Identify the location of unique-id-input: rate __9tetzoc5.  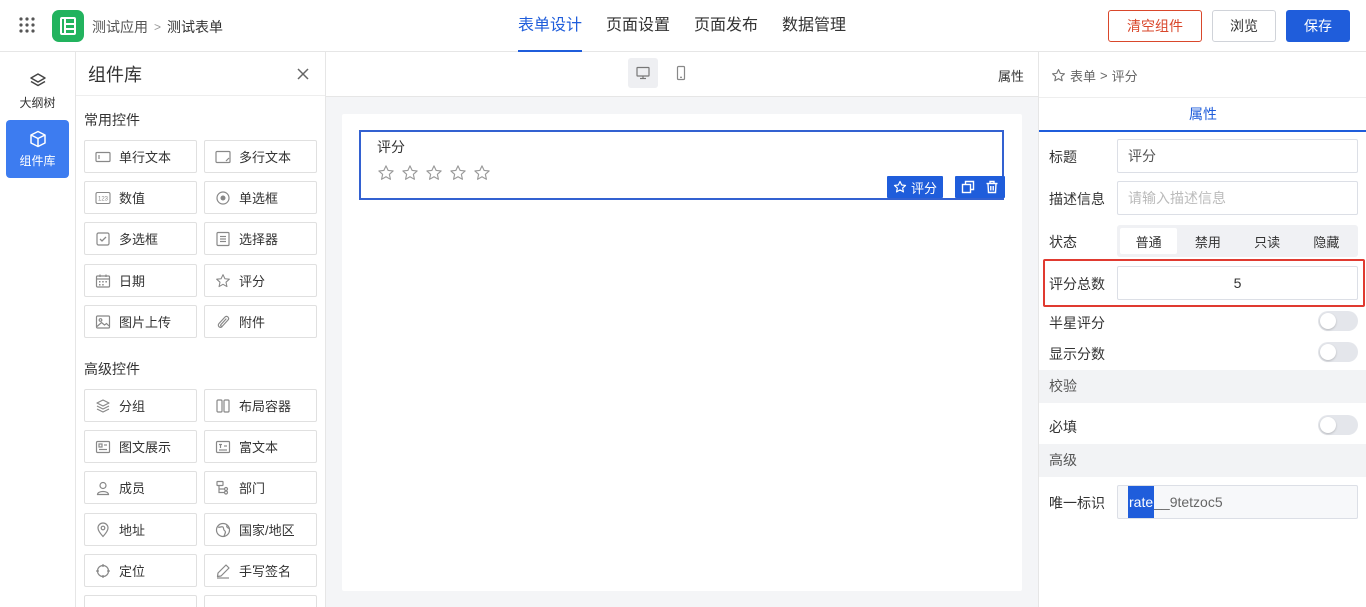
(1237, 502).